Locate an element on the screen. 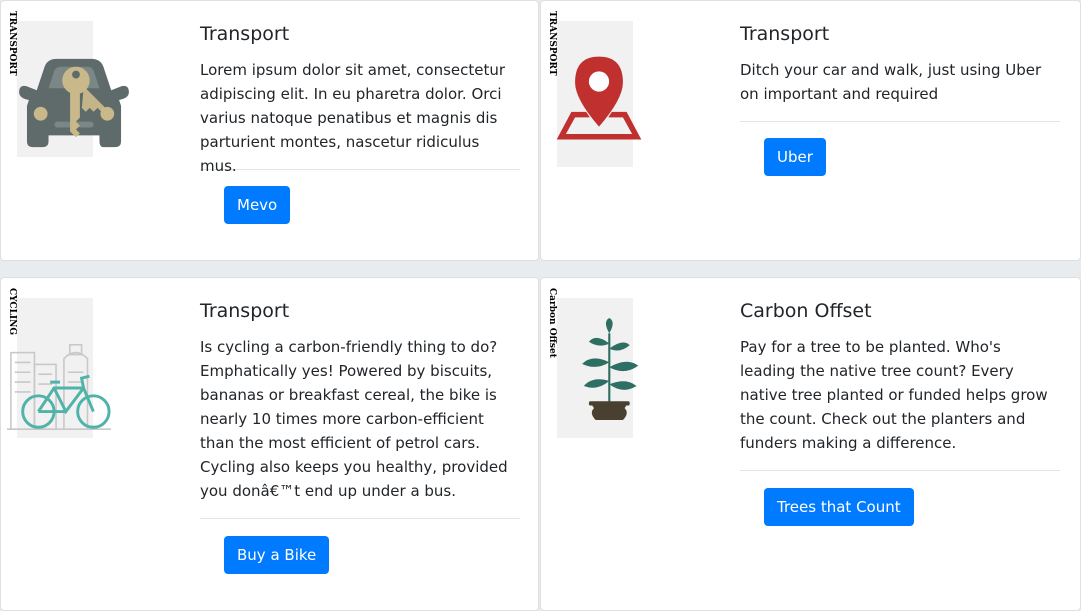 The height and width of the screenshot is (611, 1081). potted-plant-icon is located at coordinates (610, 369).